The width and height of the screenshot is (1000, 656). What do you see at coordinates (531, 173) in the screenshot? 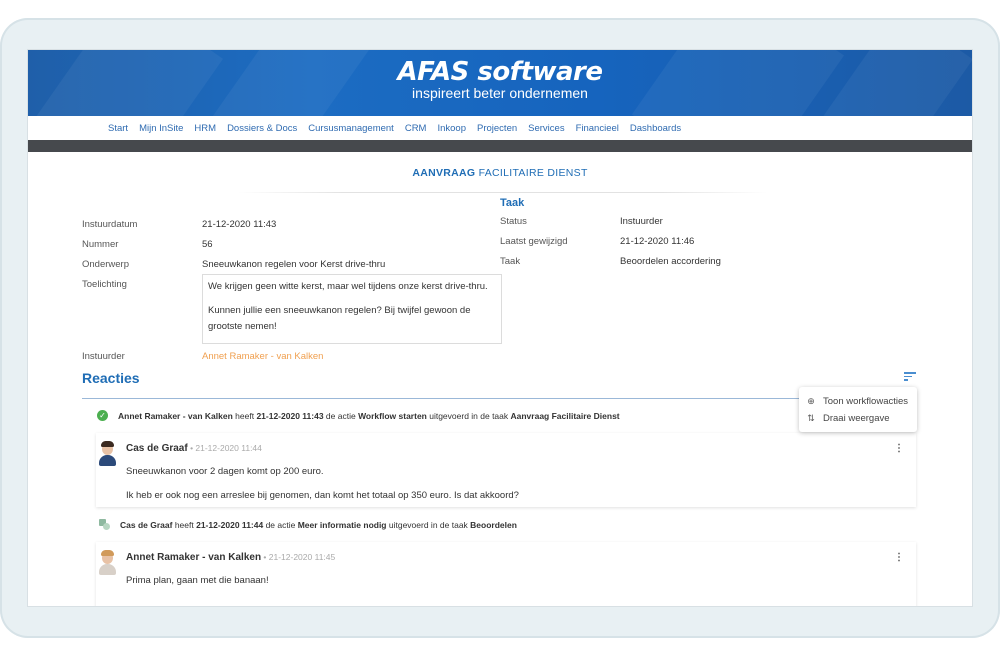
I see `page-title-rest: FACILITAIRE DIENST` at bounding box center [531, 173].